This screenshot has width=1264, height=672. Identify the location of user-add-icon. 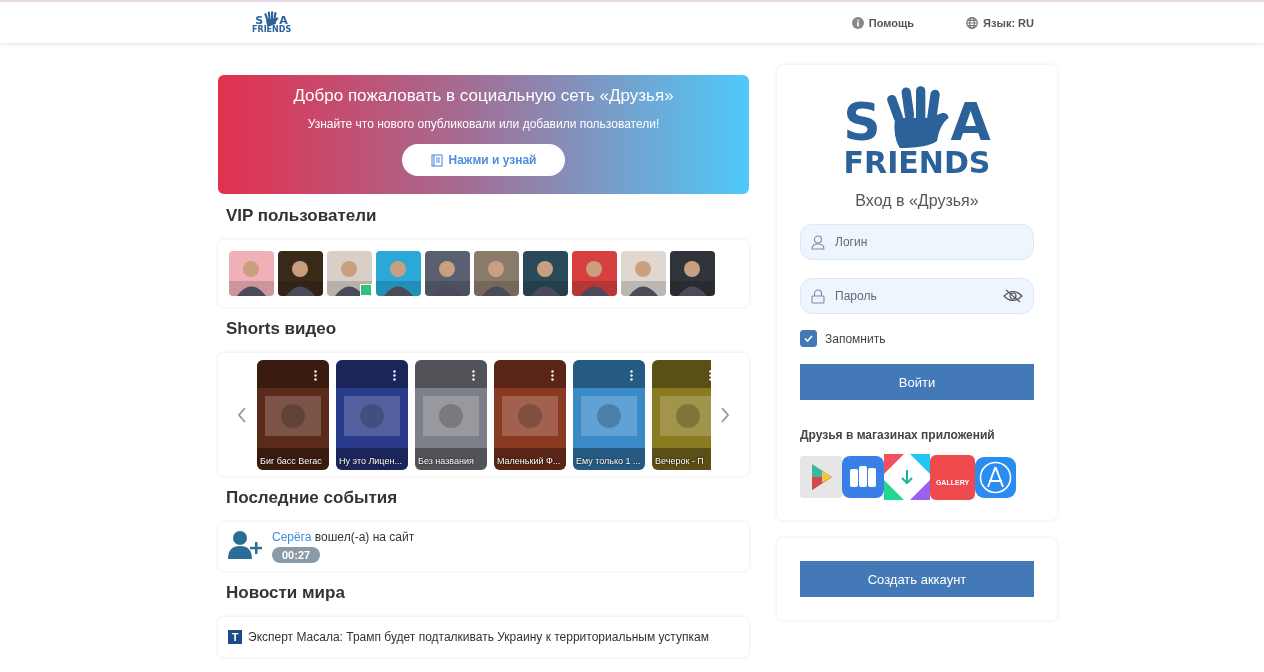
(245, 545).